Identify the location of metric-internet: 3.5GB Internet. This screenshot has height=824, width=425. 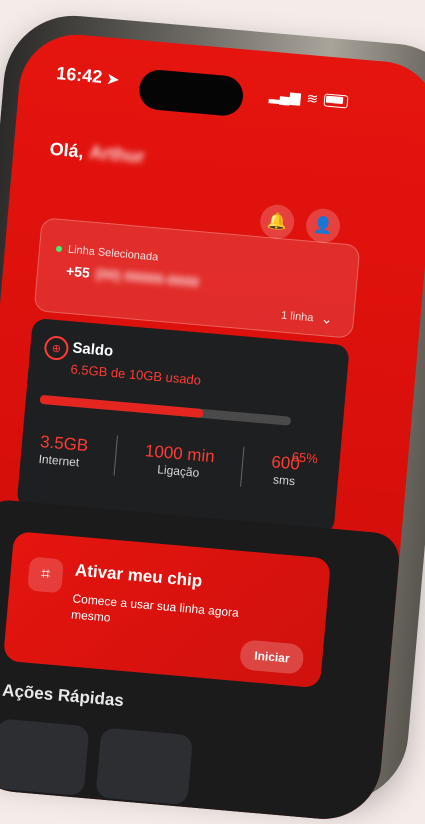
(63, 451).